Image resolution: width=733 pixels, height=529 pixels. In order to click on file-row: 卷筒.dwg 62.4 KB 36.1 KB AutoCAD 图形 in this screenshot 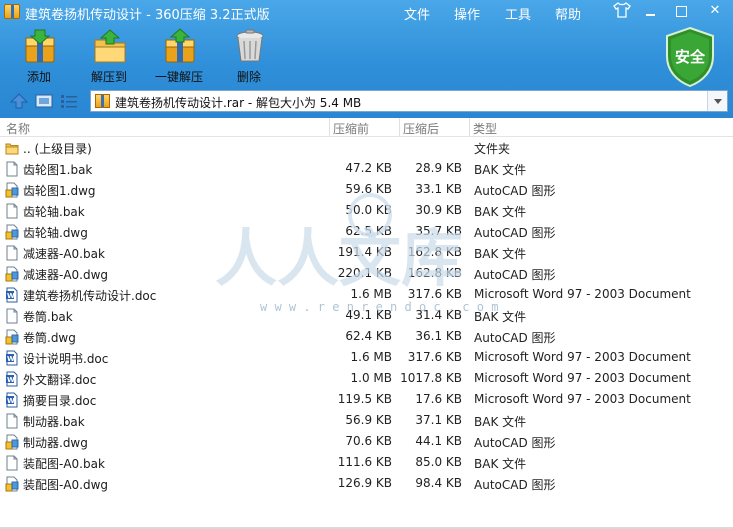, I will do `click(366, 336)`.